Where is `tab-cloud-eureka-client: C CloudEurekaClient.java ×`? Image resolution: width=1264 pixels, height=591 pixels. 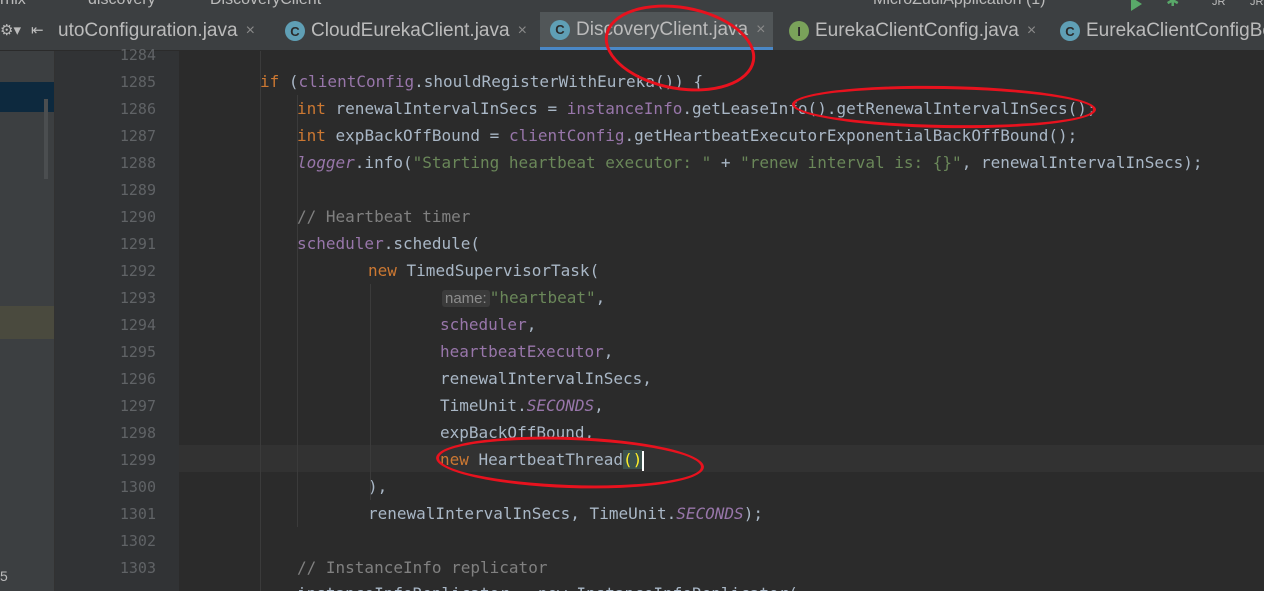 tab-cloud-eureka-client: C CloudEurekaClient.java × is located at coordinates (406, 31).